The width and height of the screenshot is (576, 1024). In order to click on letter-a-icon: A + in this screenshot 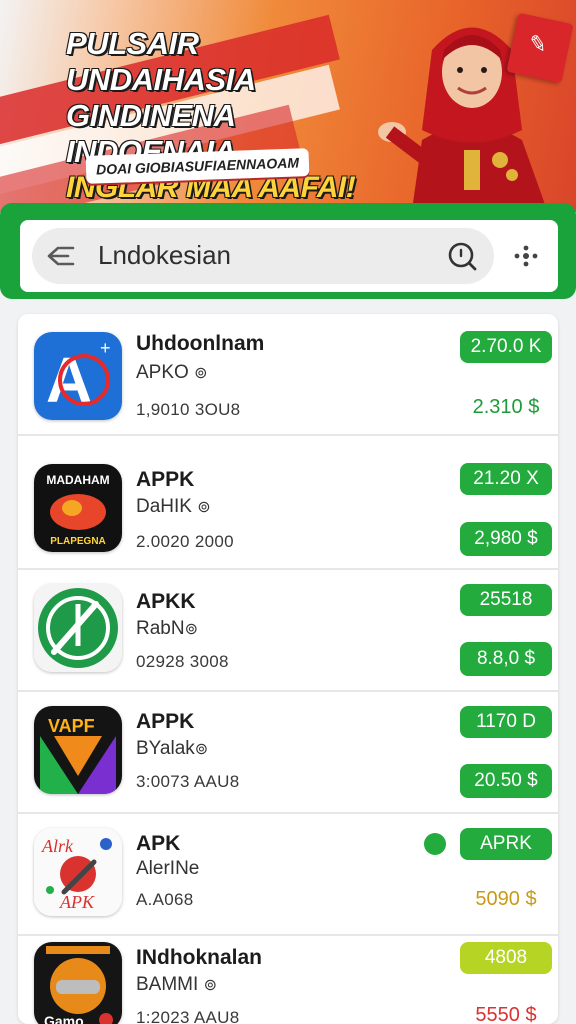, I will do `click(78, 376)`.